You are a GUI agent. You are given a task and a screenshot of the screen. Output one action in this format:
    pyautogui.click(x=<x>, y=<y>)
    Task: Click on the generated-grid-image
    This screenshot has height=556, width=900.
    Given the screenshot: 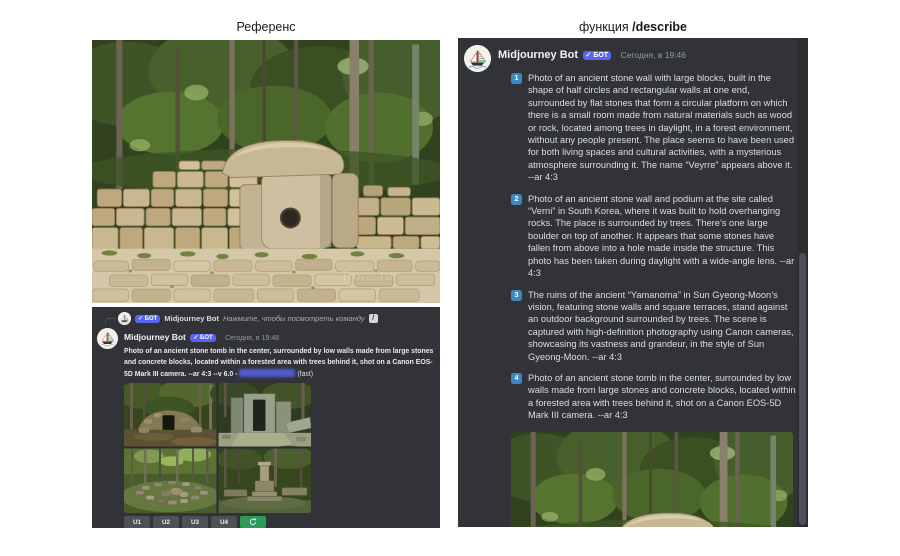 What is the action you would take?
    pyautogui.click(x=217, y=448)
    